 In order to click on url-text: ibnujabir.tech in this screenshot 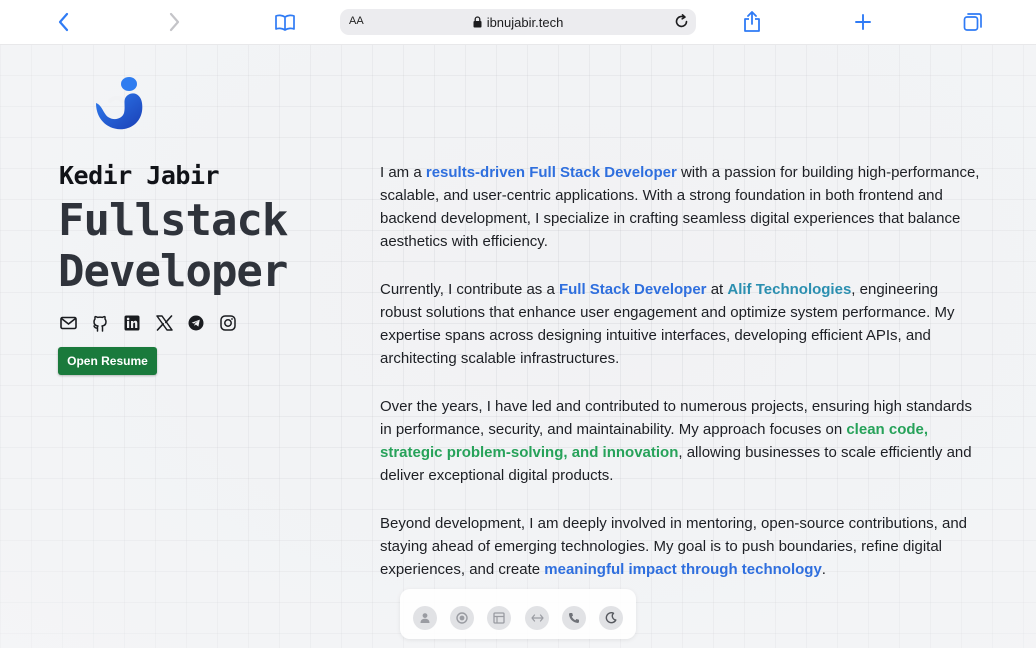, I will do `click(525, 22)`.